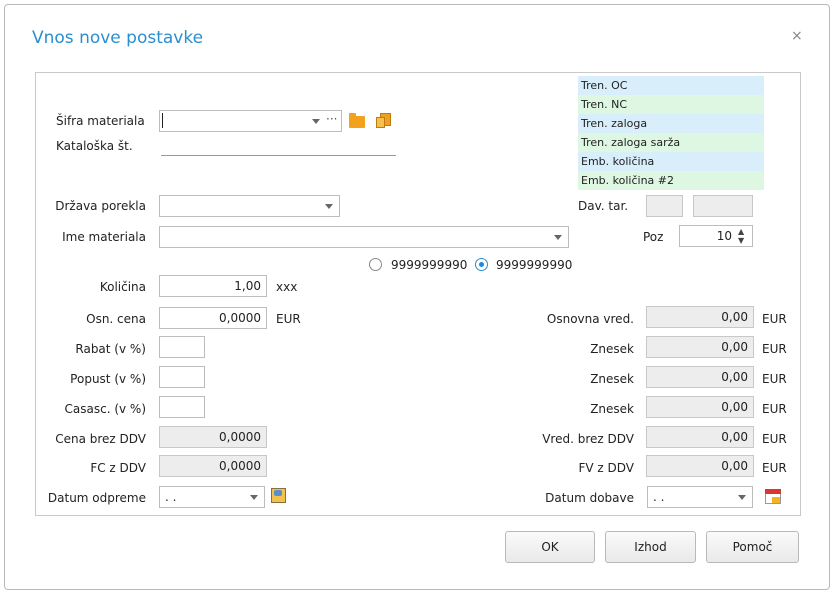 Image resolution: width=835 pixels, height=596 pixels. What do you see at coordinates (741, 241) in the screenshot?
I see `stepper-down-icon: ▼` at bounding box center [741, 241].